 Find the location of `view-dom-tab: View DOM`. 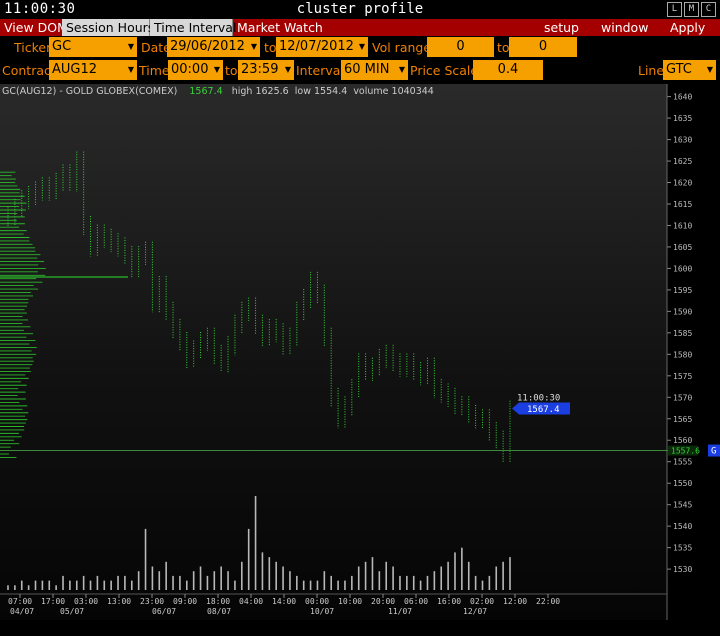

view-dom-tab: View DOM is located at coordinates (34, 28).